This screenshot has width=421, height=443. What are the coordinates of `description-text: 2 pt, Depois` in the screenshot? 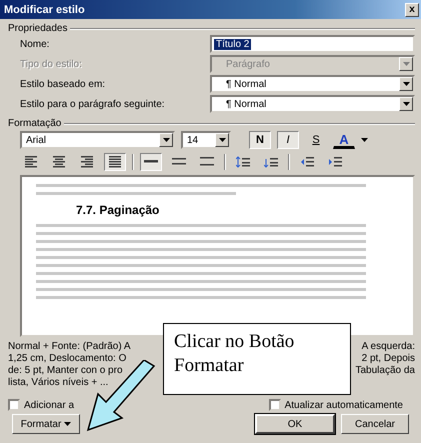 It's located at (388, 359).